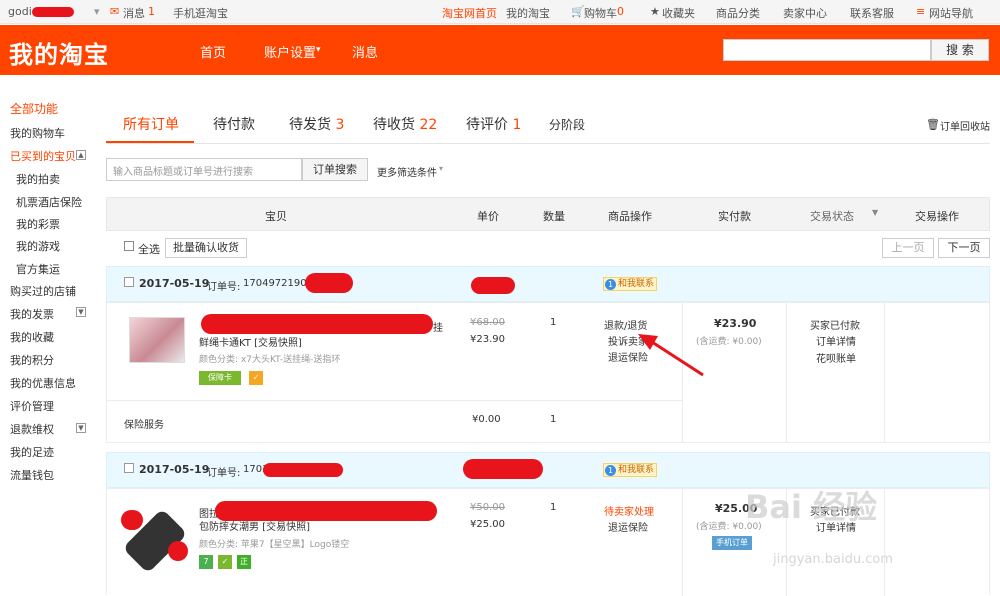 This screenshot has height=596, width=1000. What do you see at coordinates (20, 11) in the screenshot?
I see `username-link: godi` at bounding box center [20, 11].